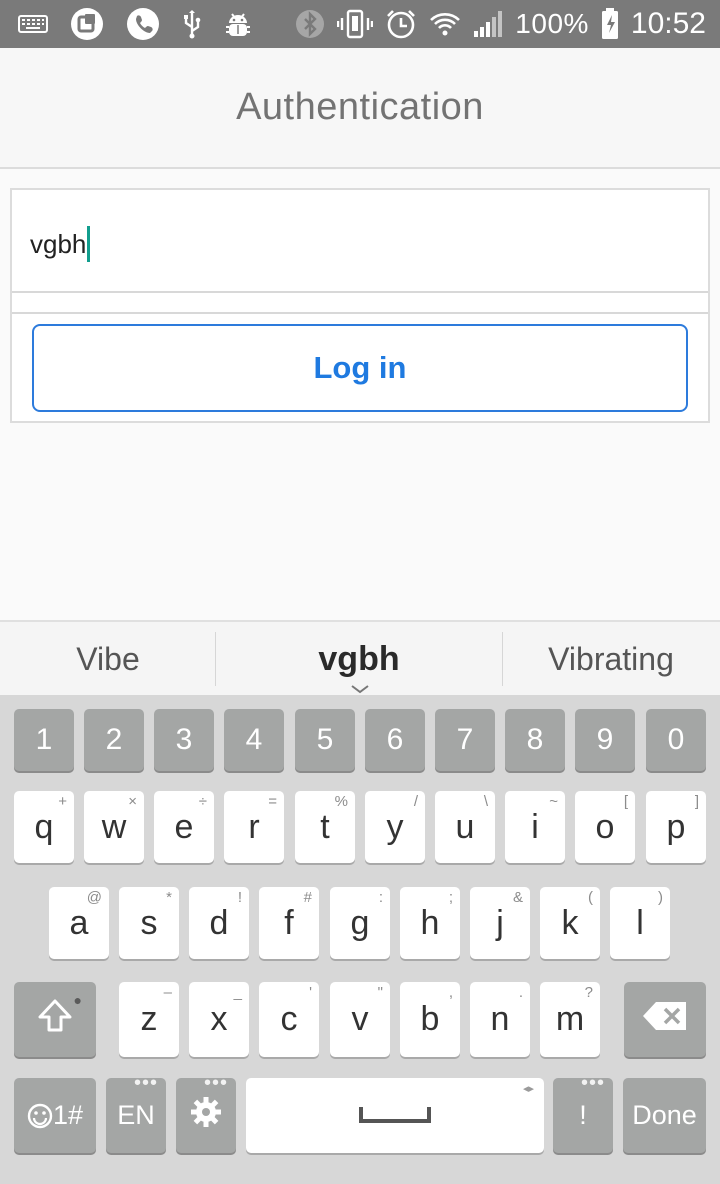 Image resolution: width=720 pixels, height=1184 pixels. What do you see at coordinates (535, 740) in the screenshot?
I see `key-8: 8` at bounding box center [535, 740].